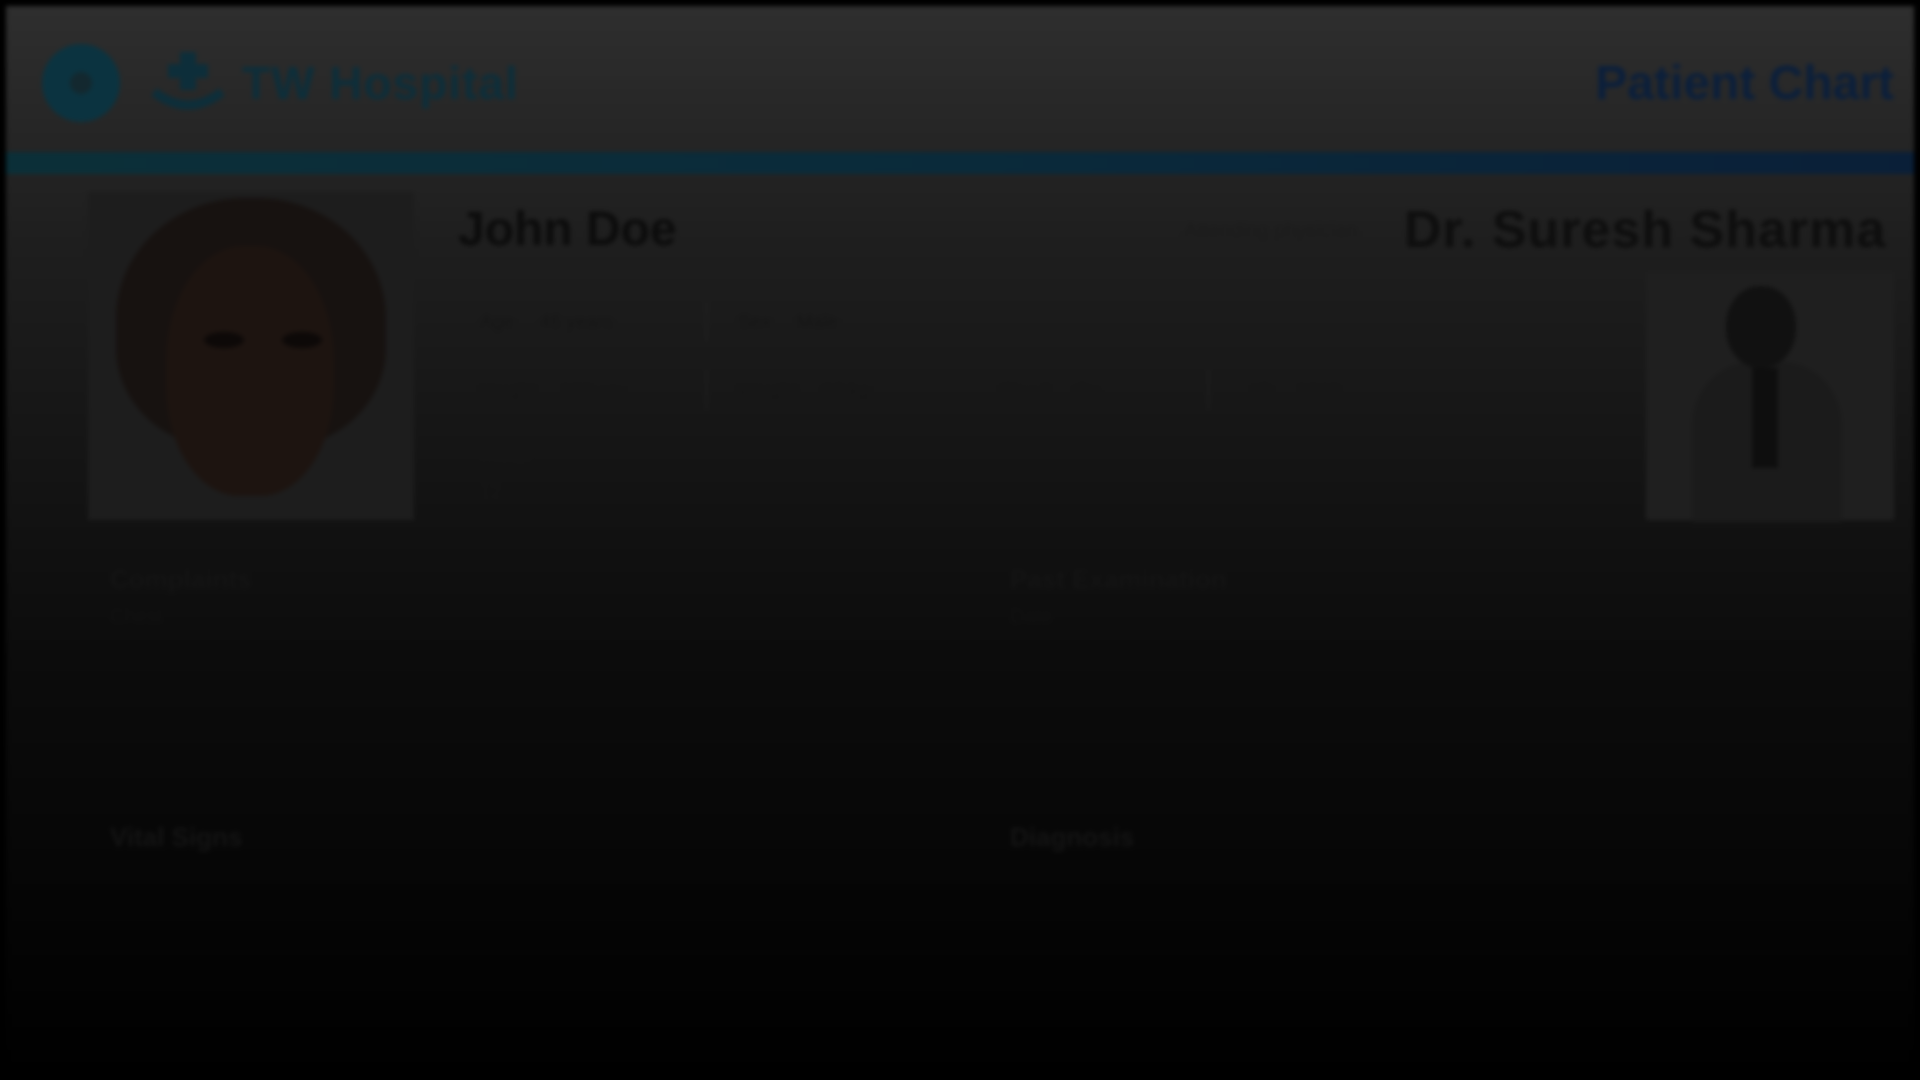  Describe the element at coordinates (181, 579) in the screenshot. I see `complaints-title: Complaints` at that location.